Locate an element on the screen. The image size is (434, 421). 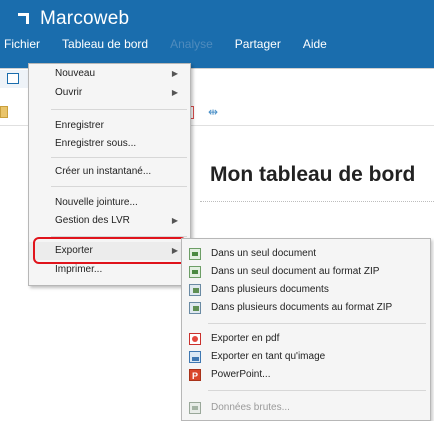
toolbar-folder-icon is located at coordinates (4, 112).